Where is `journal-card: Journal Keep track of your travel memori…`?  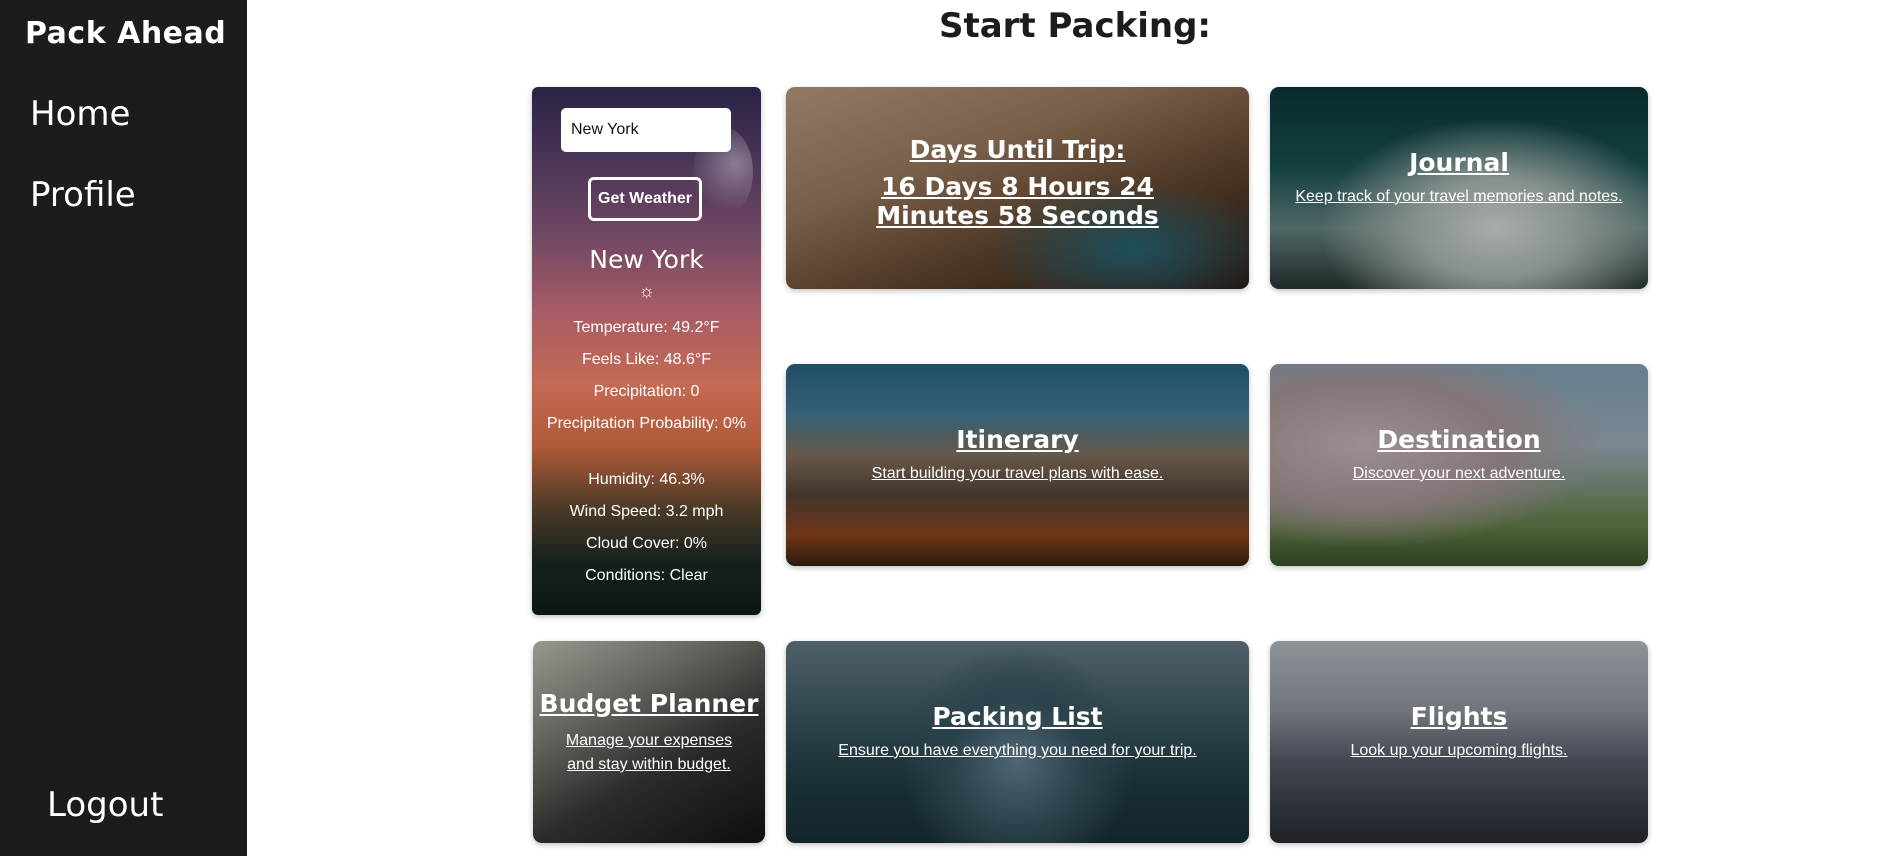
journal-card: Journal Keep track of your travel memori… is located at coordinates (1459, 188).